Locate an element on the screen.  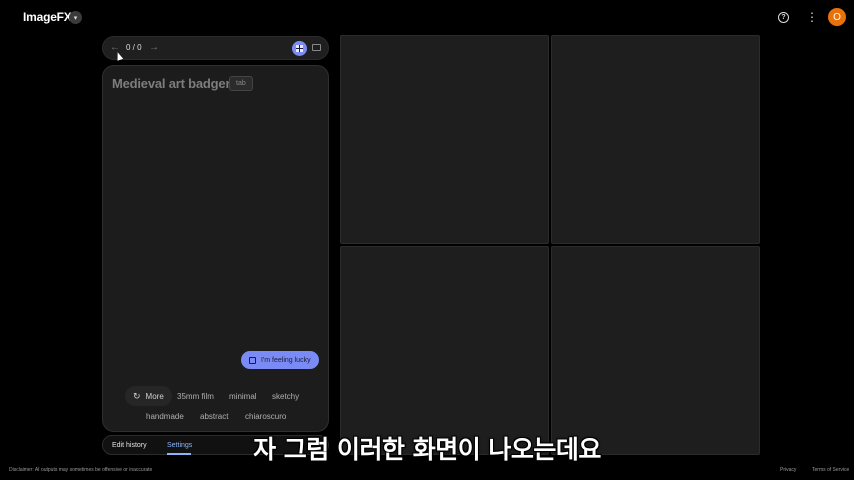
feeling-lucky-label: I'm feeling lucky is located at coordinates (286, 360).